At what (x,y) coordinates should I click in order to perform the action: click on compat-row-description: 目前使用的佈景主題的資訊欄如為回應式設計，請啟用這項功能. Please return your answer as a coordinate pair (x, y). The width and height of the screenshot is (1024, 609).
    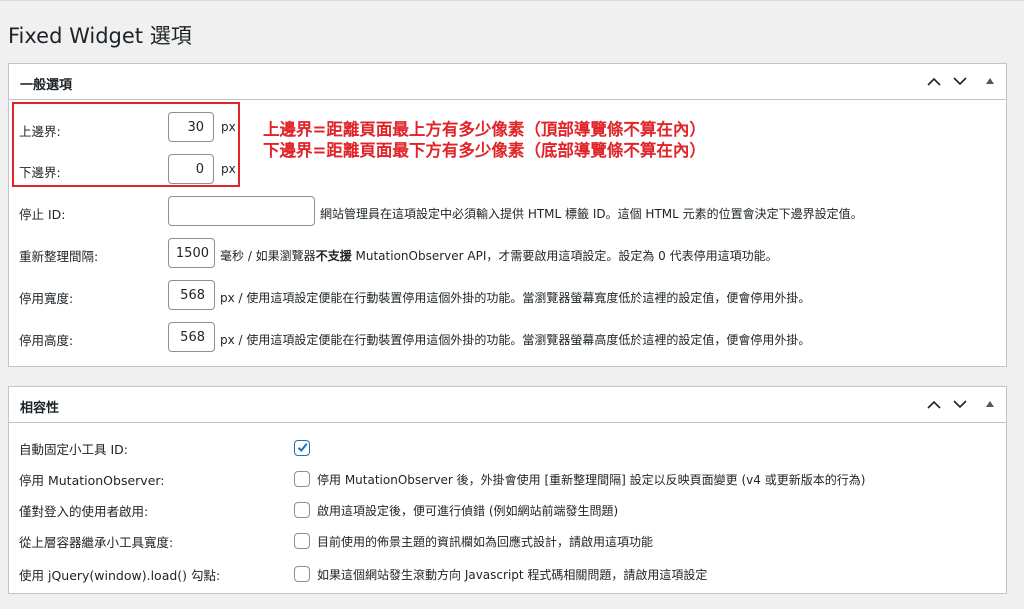
    Looking at the image, I should click on (485, 542).